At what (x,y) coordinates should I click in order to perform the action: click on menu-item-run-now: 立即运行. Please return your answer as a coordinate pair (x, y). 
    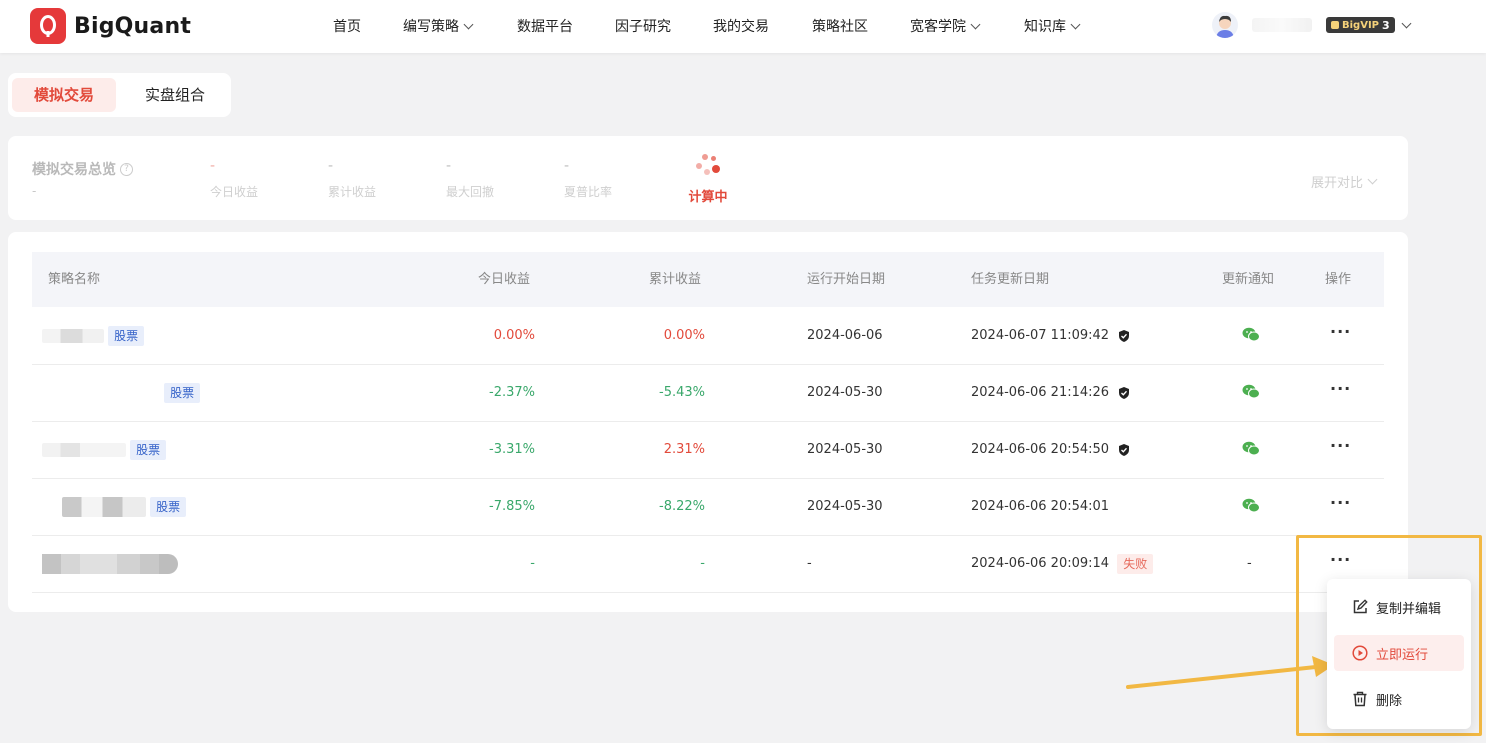
    Looking at the image, I should click on (1399, 653).